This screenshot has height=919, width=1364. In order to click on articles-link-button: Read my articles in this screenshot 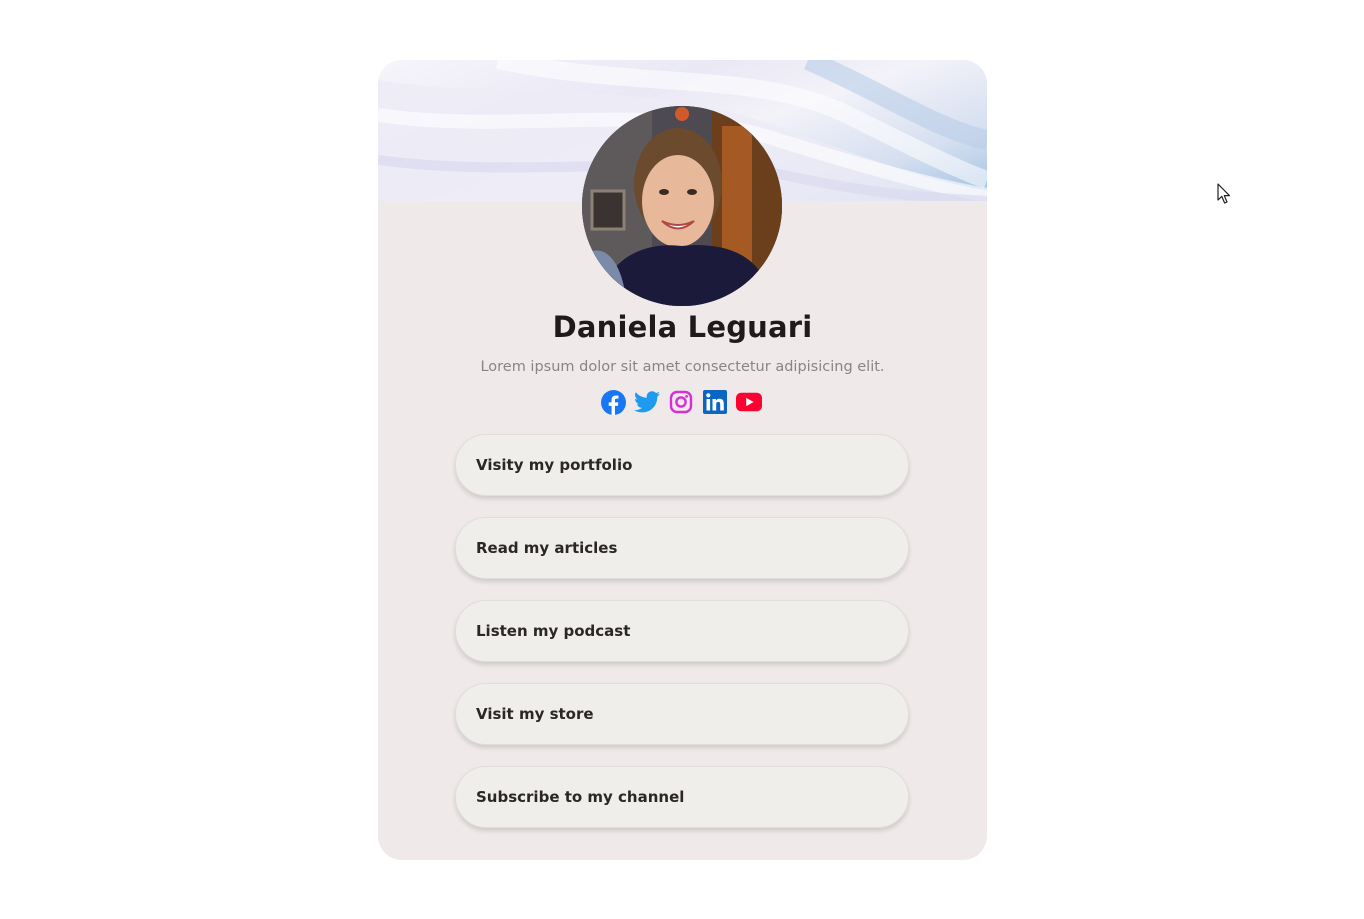, I will do `click(682, 548)`.